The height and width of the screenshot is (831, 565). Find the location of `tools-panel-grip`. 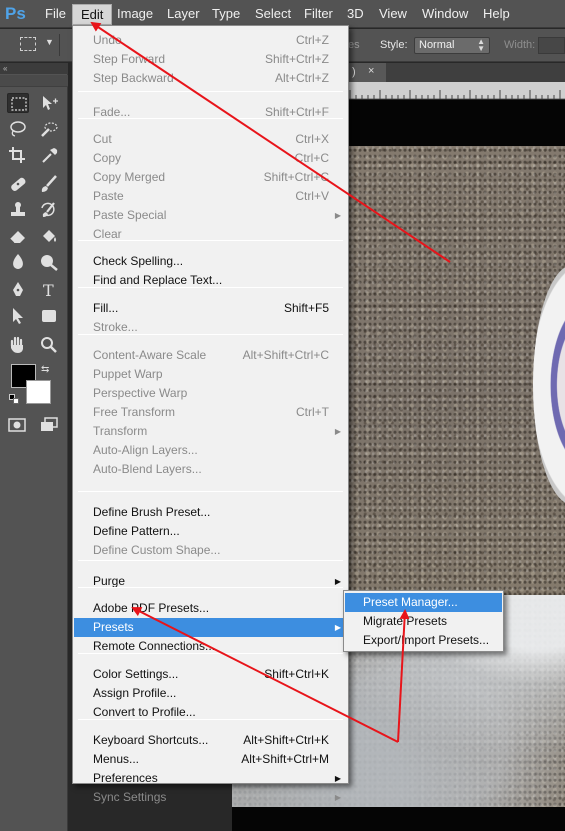

tools-panel-grip is located at coordinates (34, 81).